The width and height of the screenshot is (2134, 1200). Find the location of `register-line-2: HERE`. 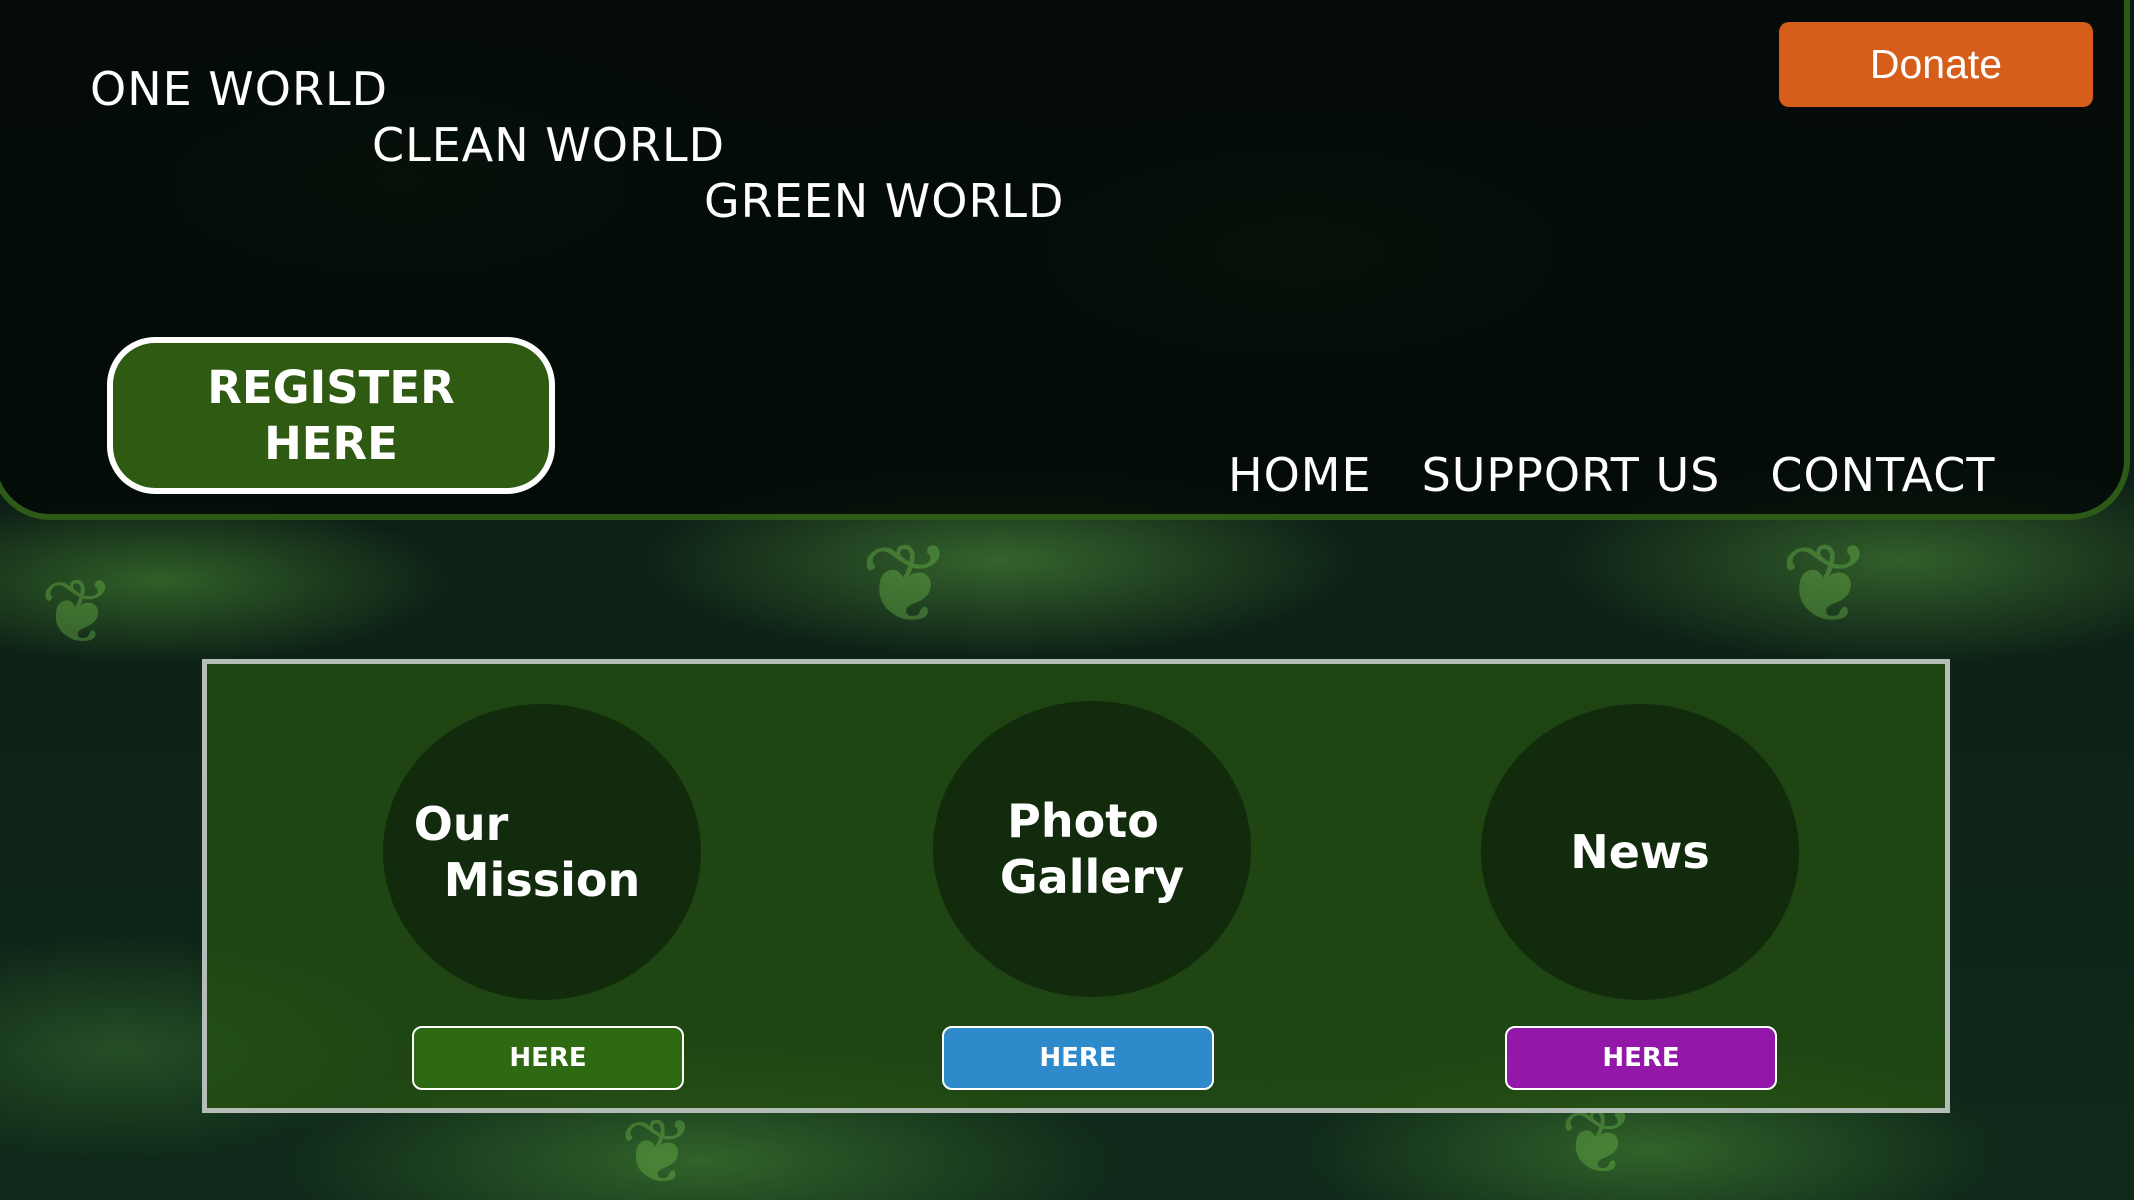

register-line-2: HERE is located at coordinates (331, 443).